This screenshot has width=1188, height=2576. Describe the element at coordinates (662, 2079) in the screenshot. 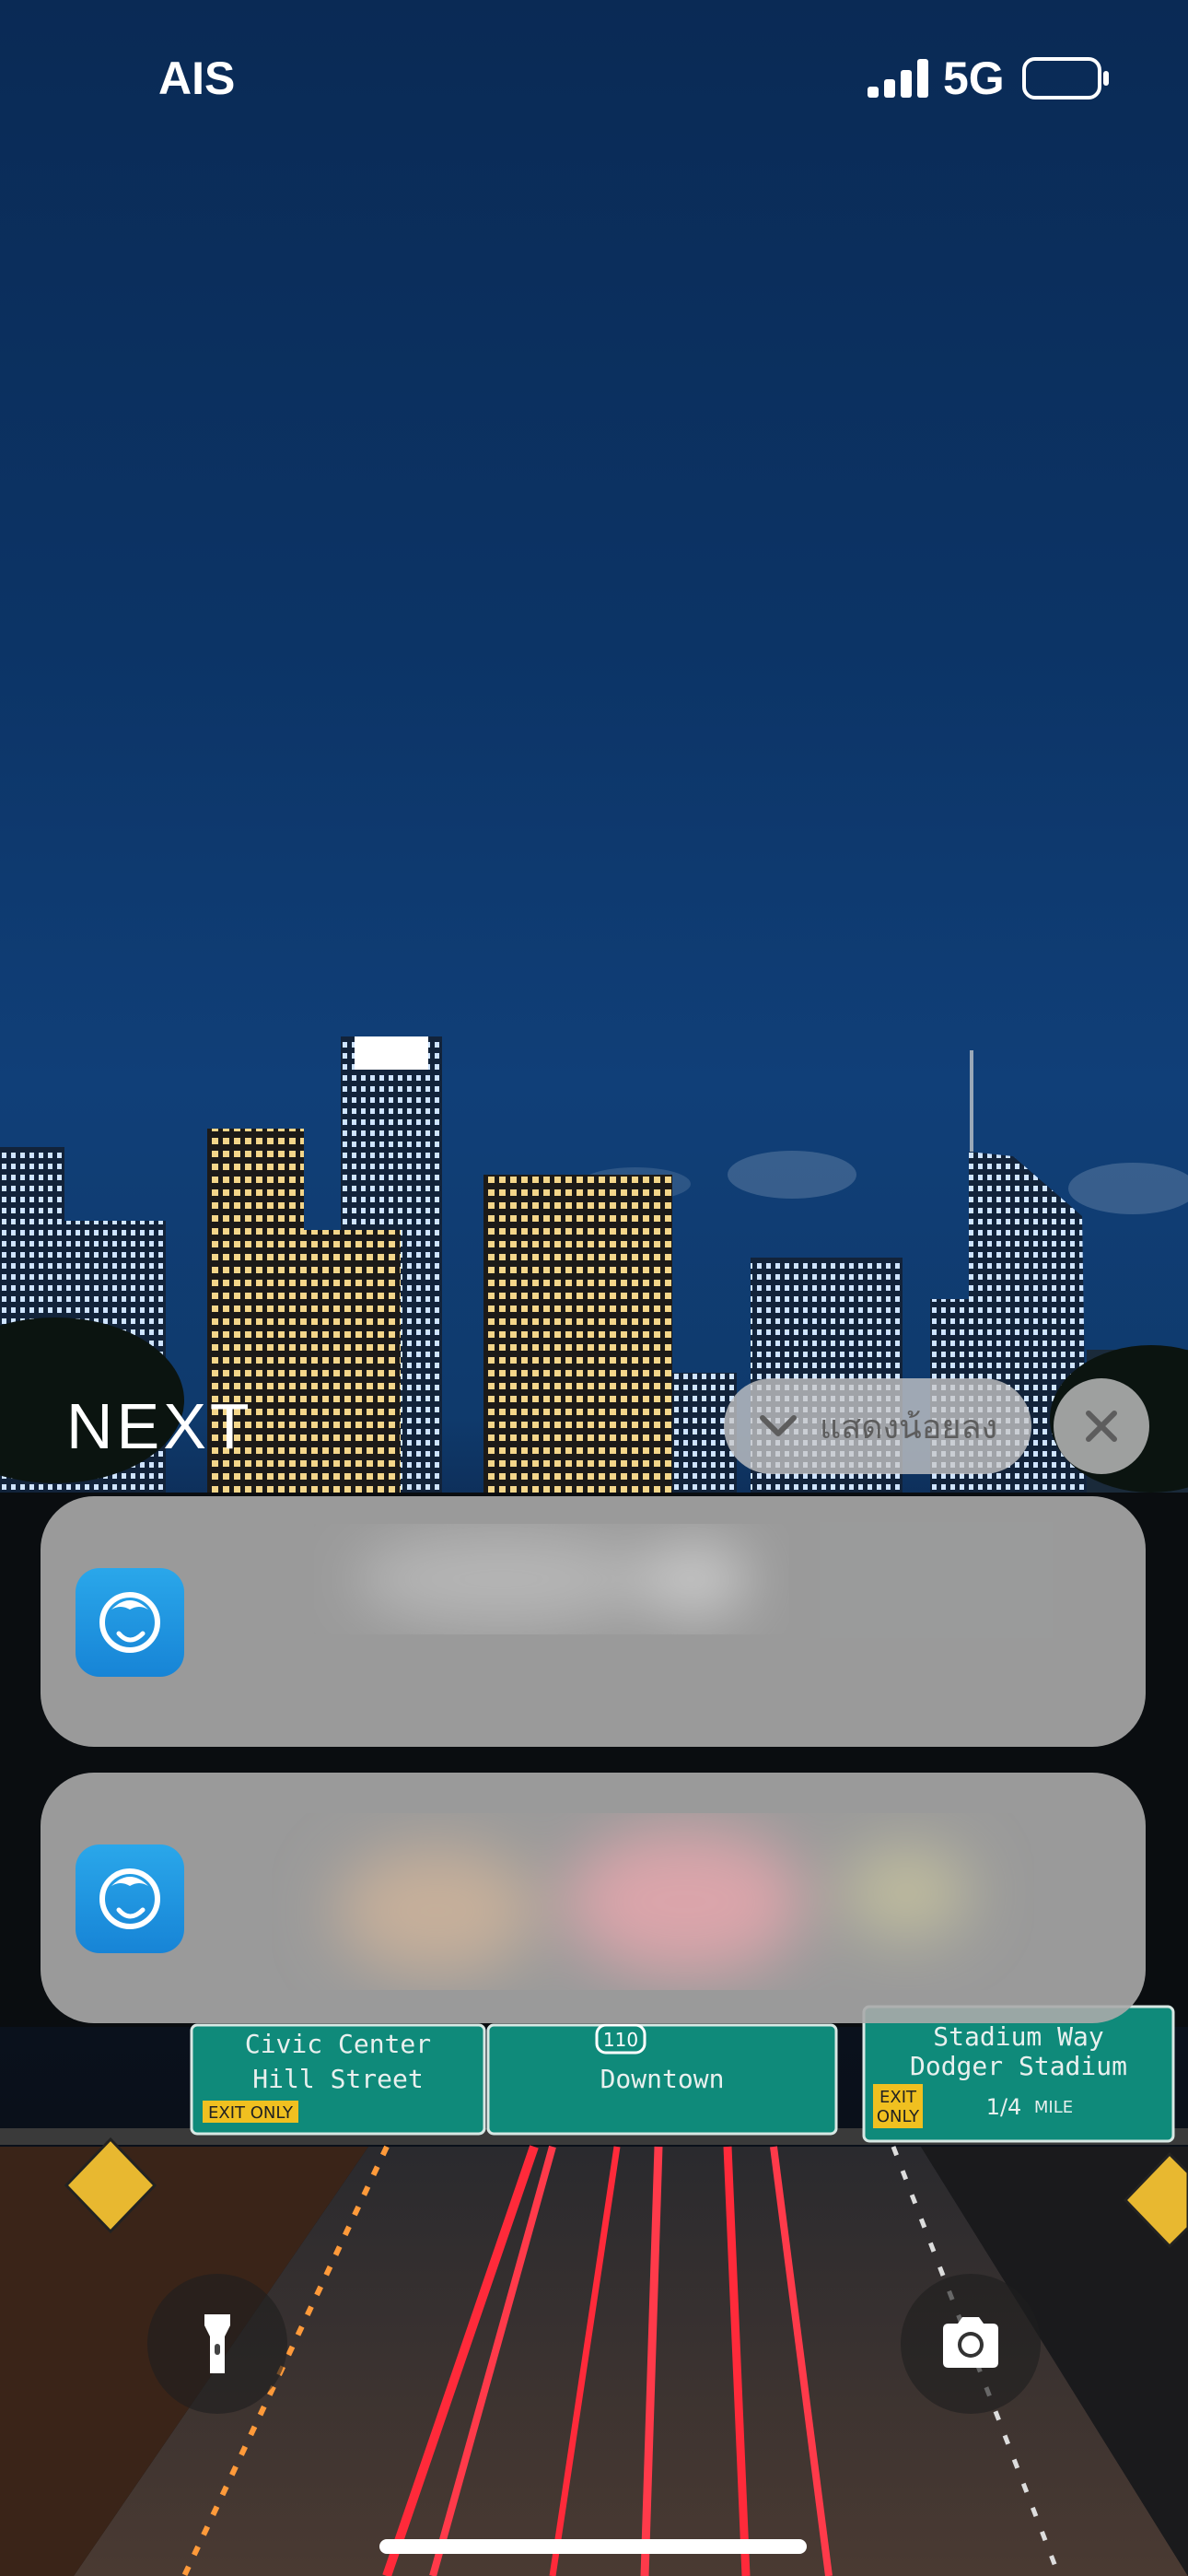

I see `sign-text: Downtown` at that location.